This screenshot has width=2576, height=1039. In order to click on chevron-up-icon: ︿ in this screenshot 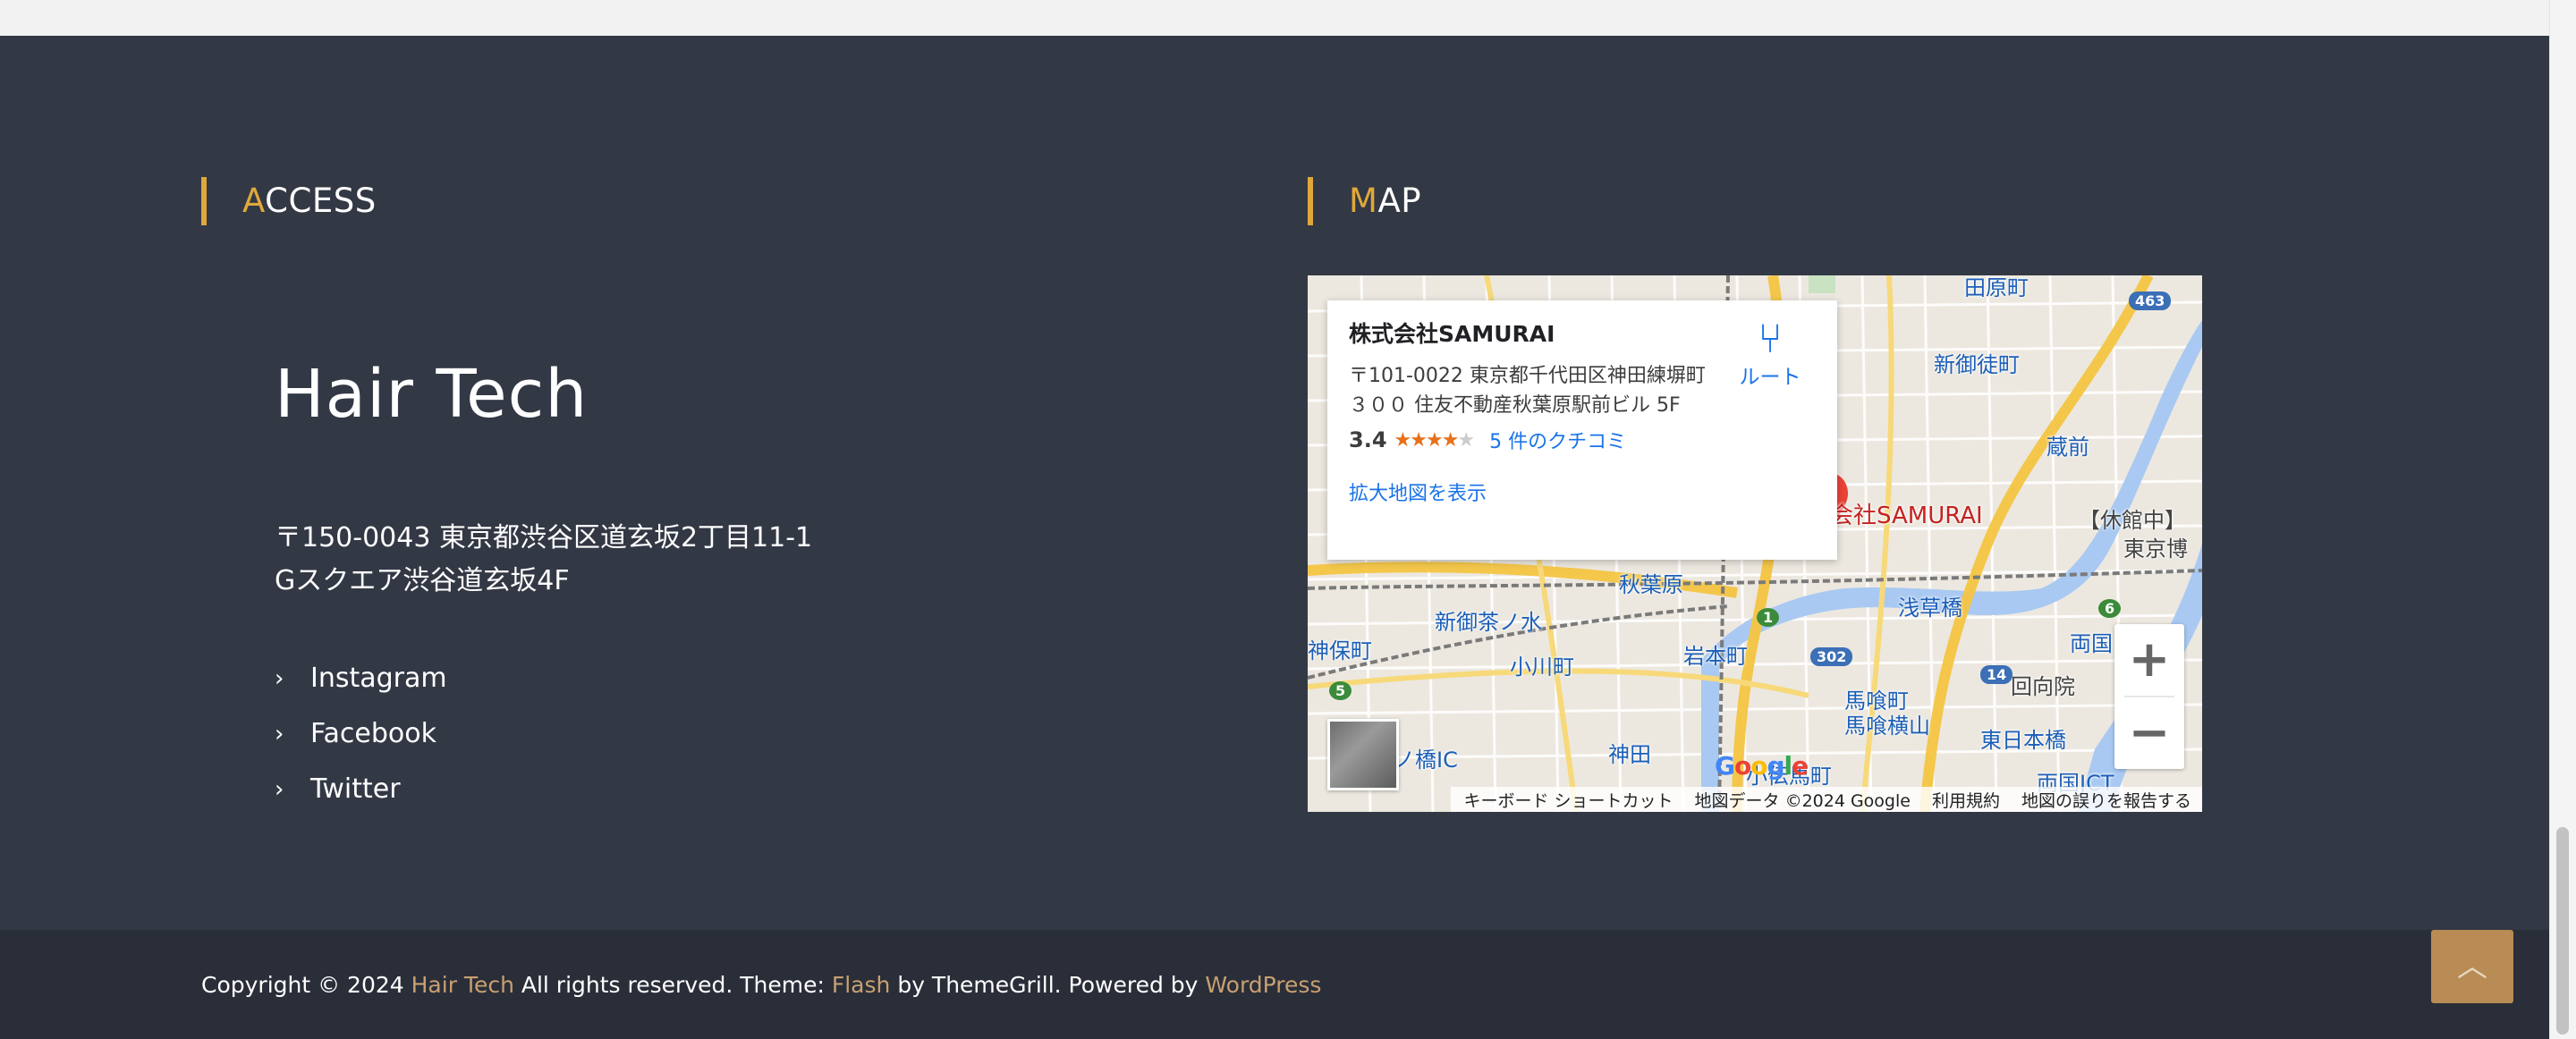, I will do `click(2472, 966)`.